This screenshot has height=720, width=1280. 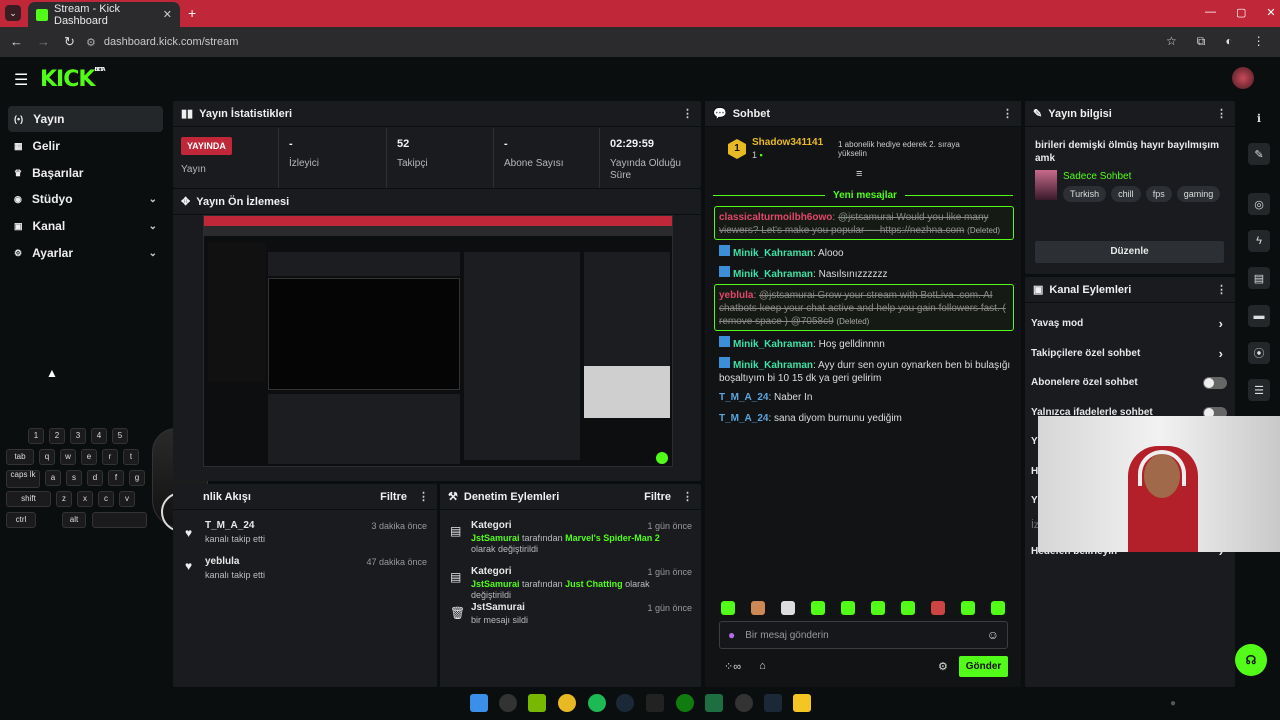 I want to click on tab-search-button: ⌄, so click(x=13, y=13).